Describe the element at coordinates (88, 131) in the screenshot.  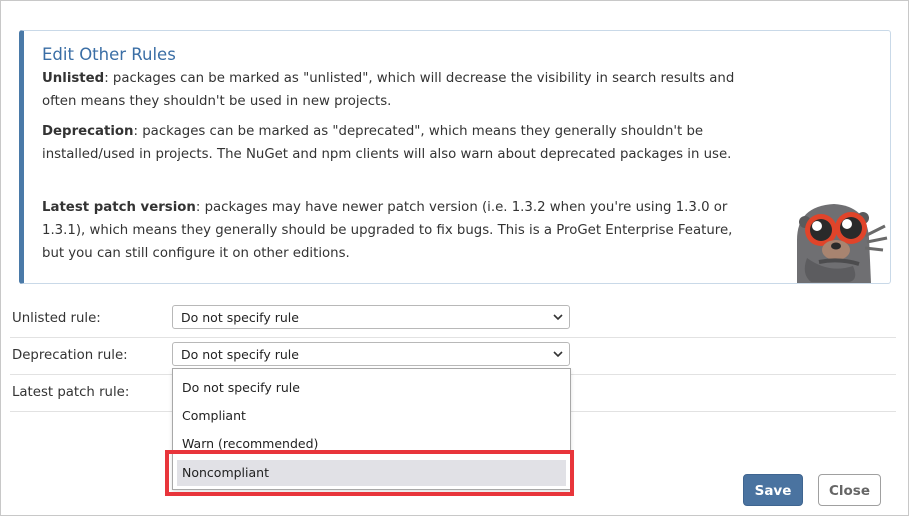
I see `deprecation-term: Deprecation` at that location.